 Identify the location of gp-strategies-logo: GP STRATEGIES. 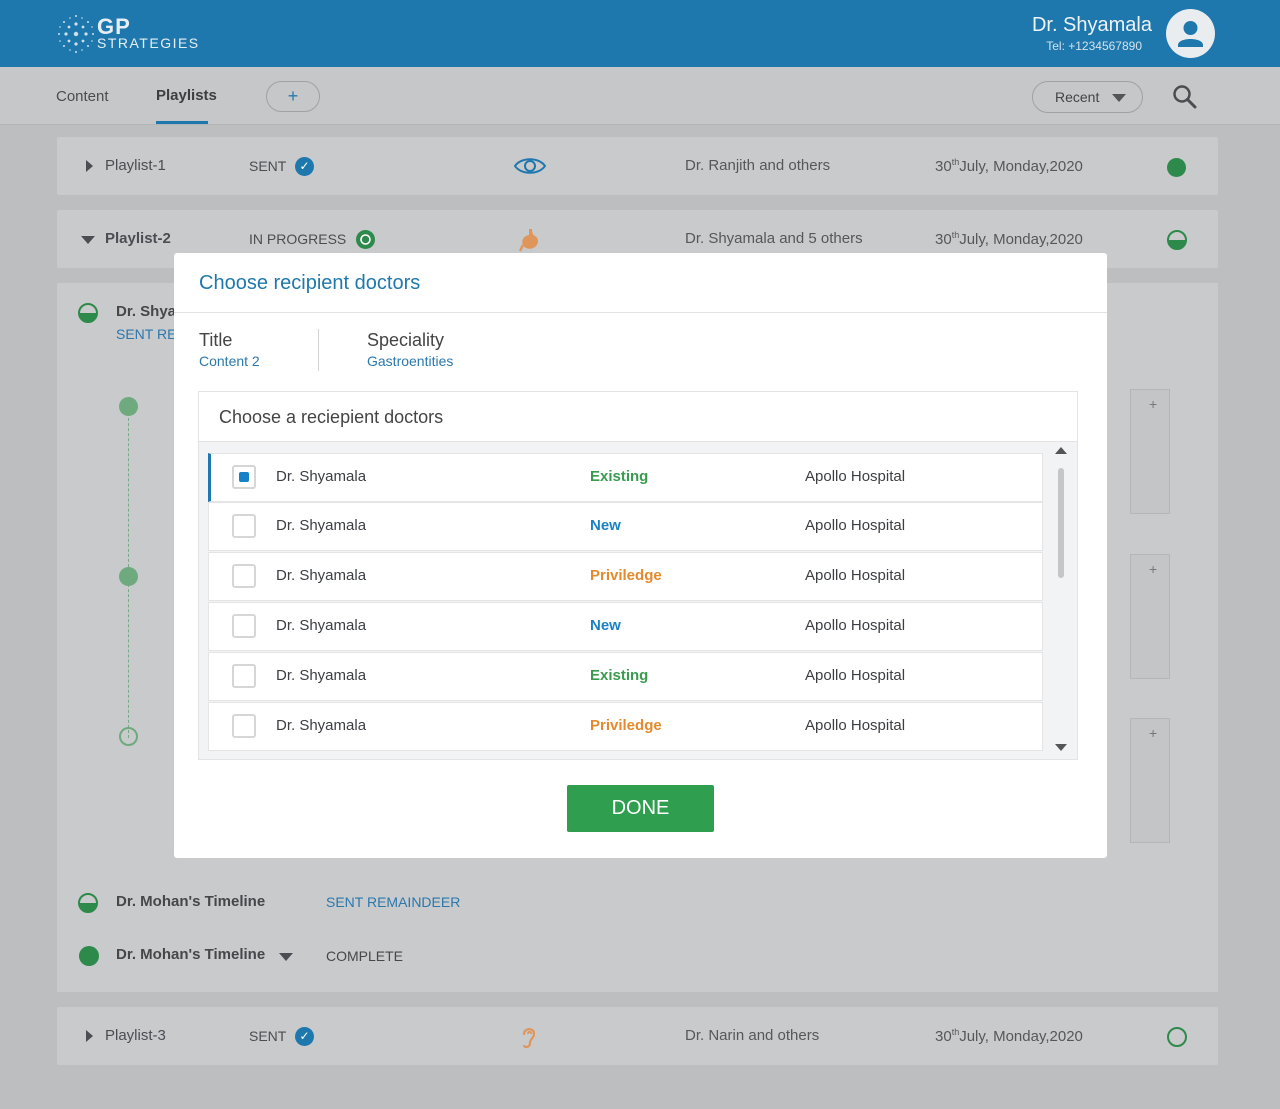
(136, 35).